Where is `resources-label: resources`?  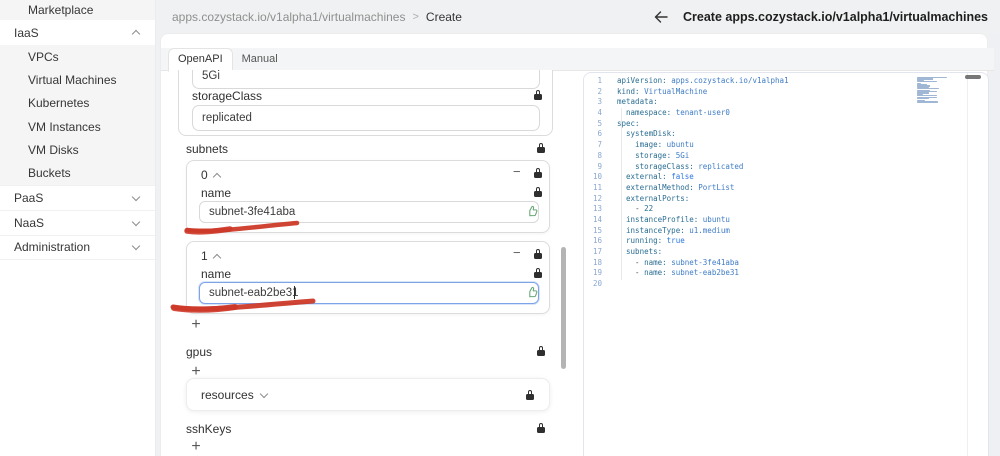
resources-label: resources is located at coordinates (227, 394).